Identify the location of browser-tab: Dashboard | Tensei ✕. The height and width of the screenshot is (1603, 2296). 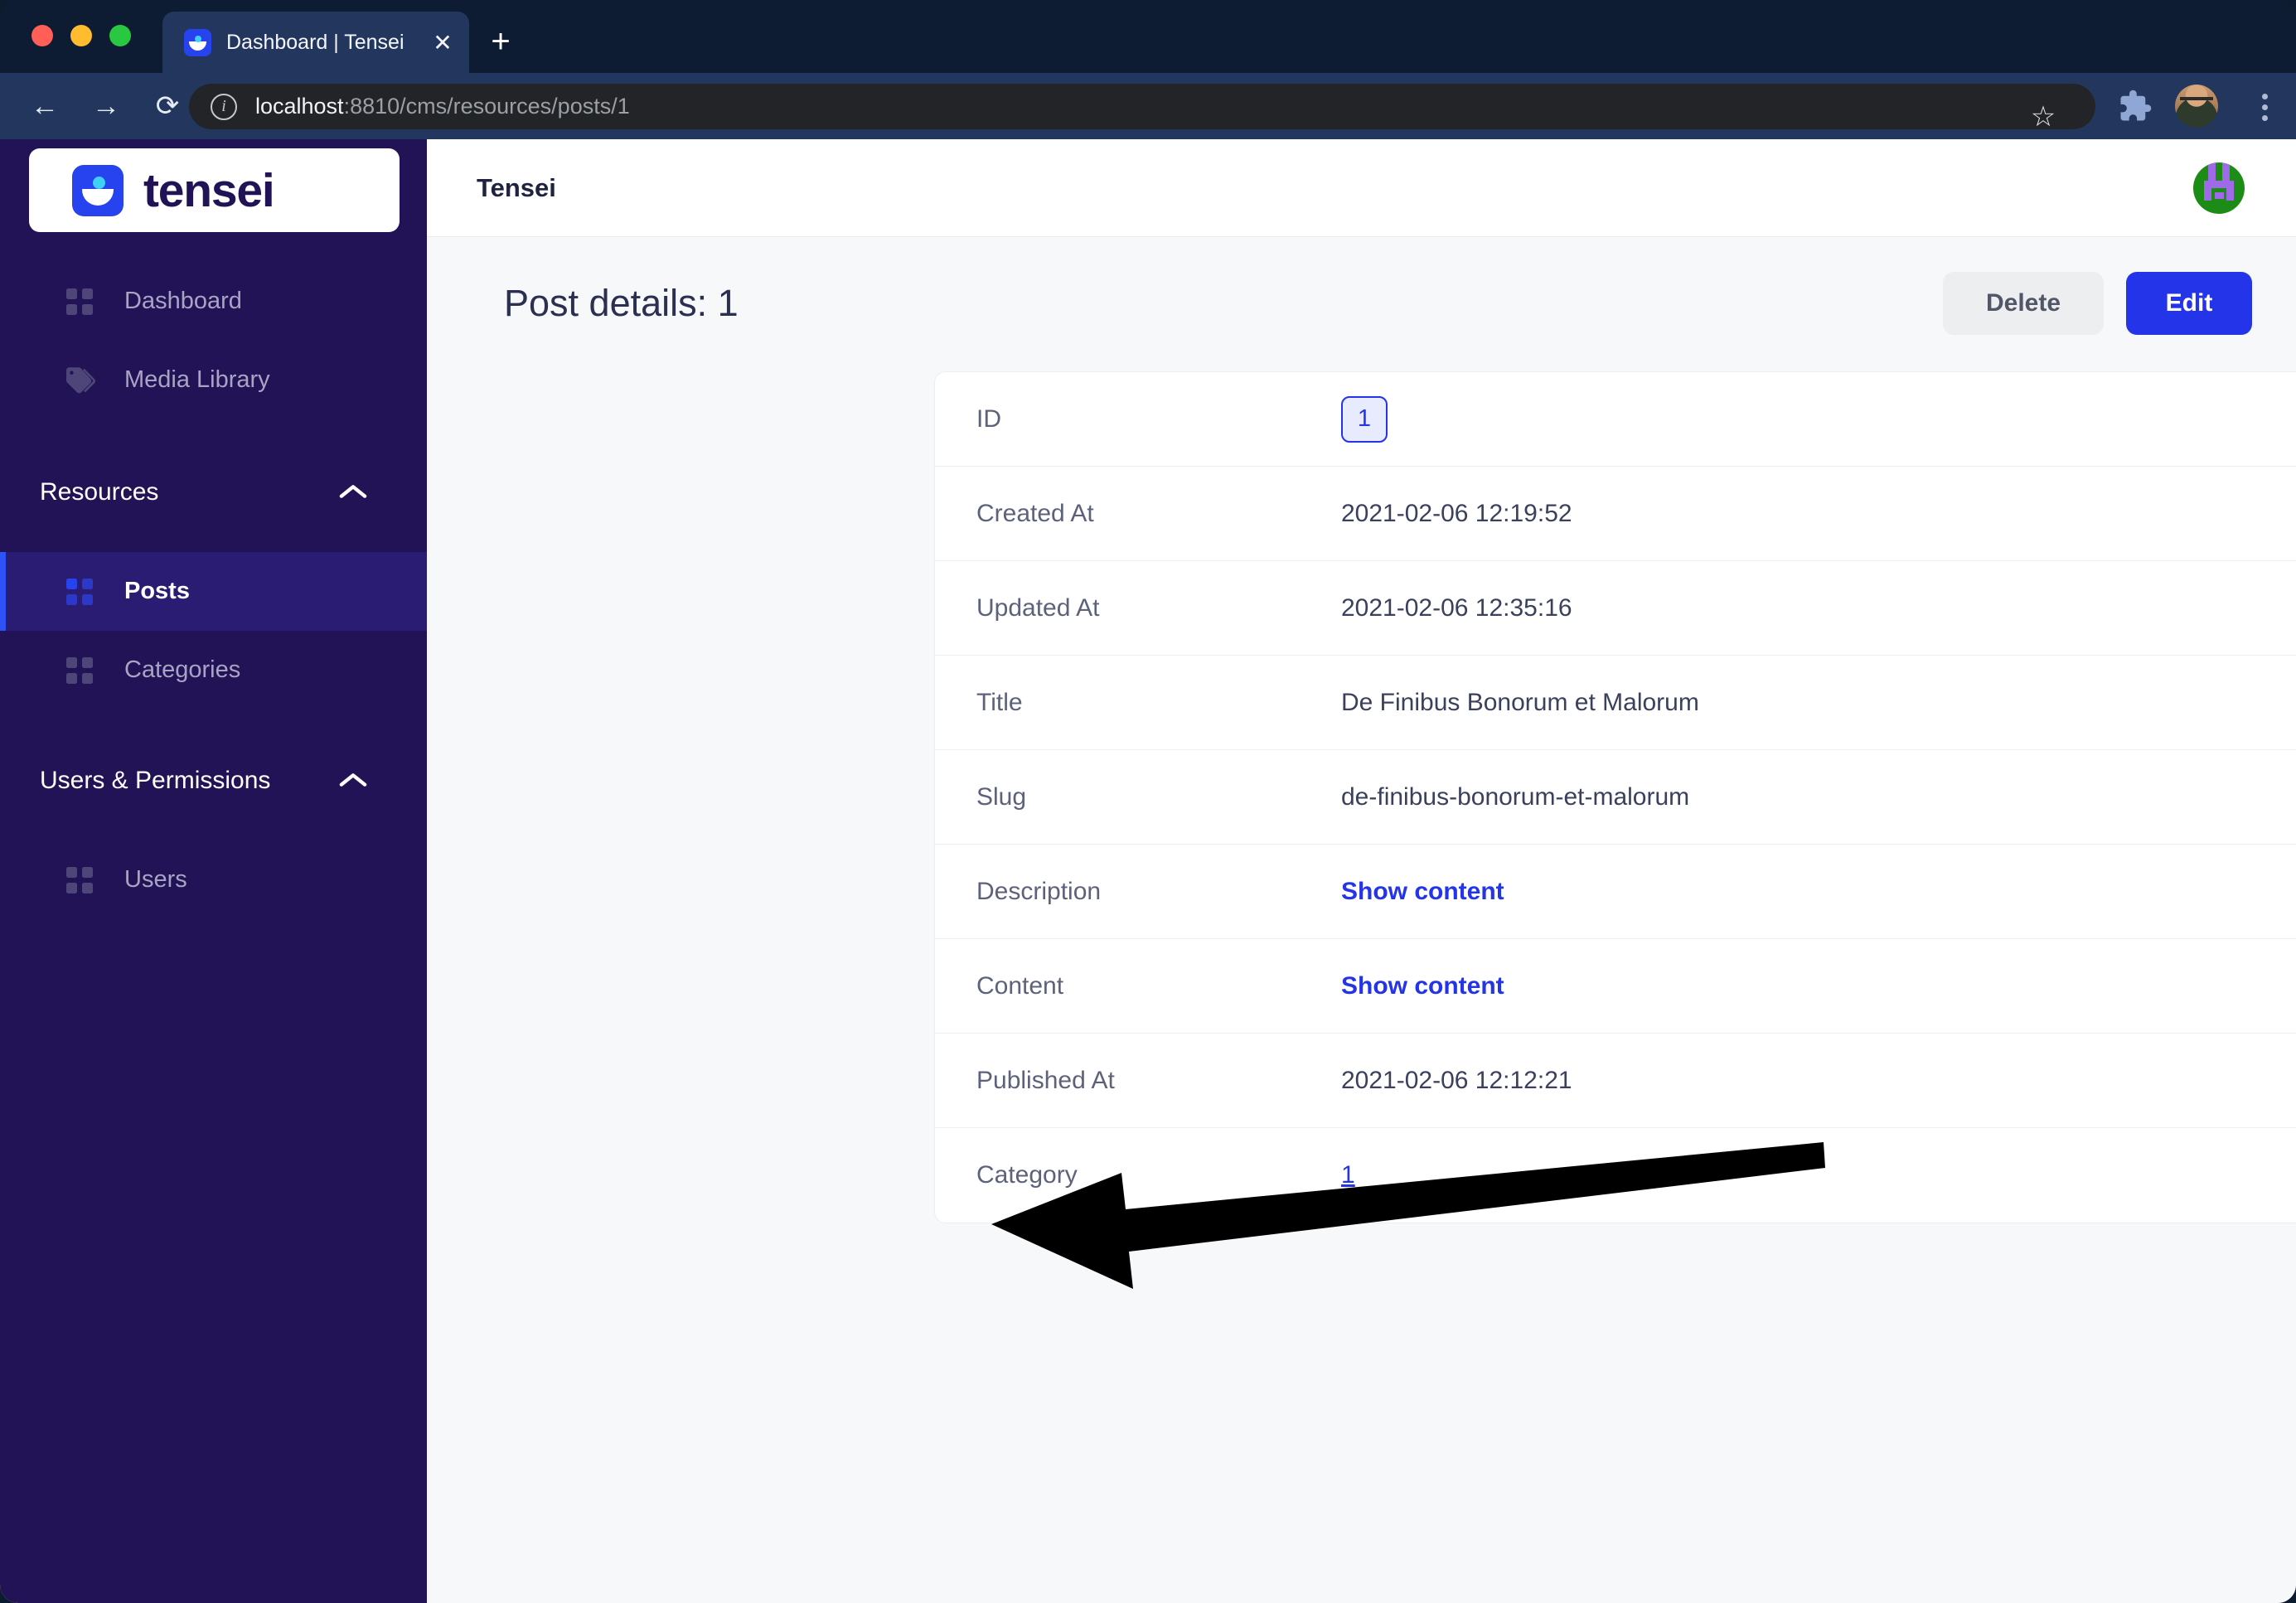
(316, 42).